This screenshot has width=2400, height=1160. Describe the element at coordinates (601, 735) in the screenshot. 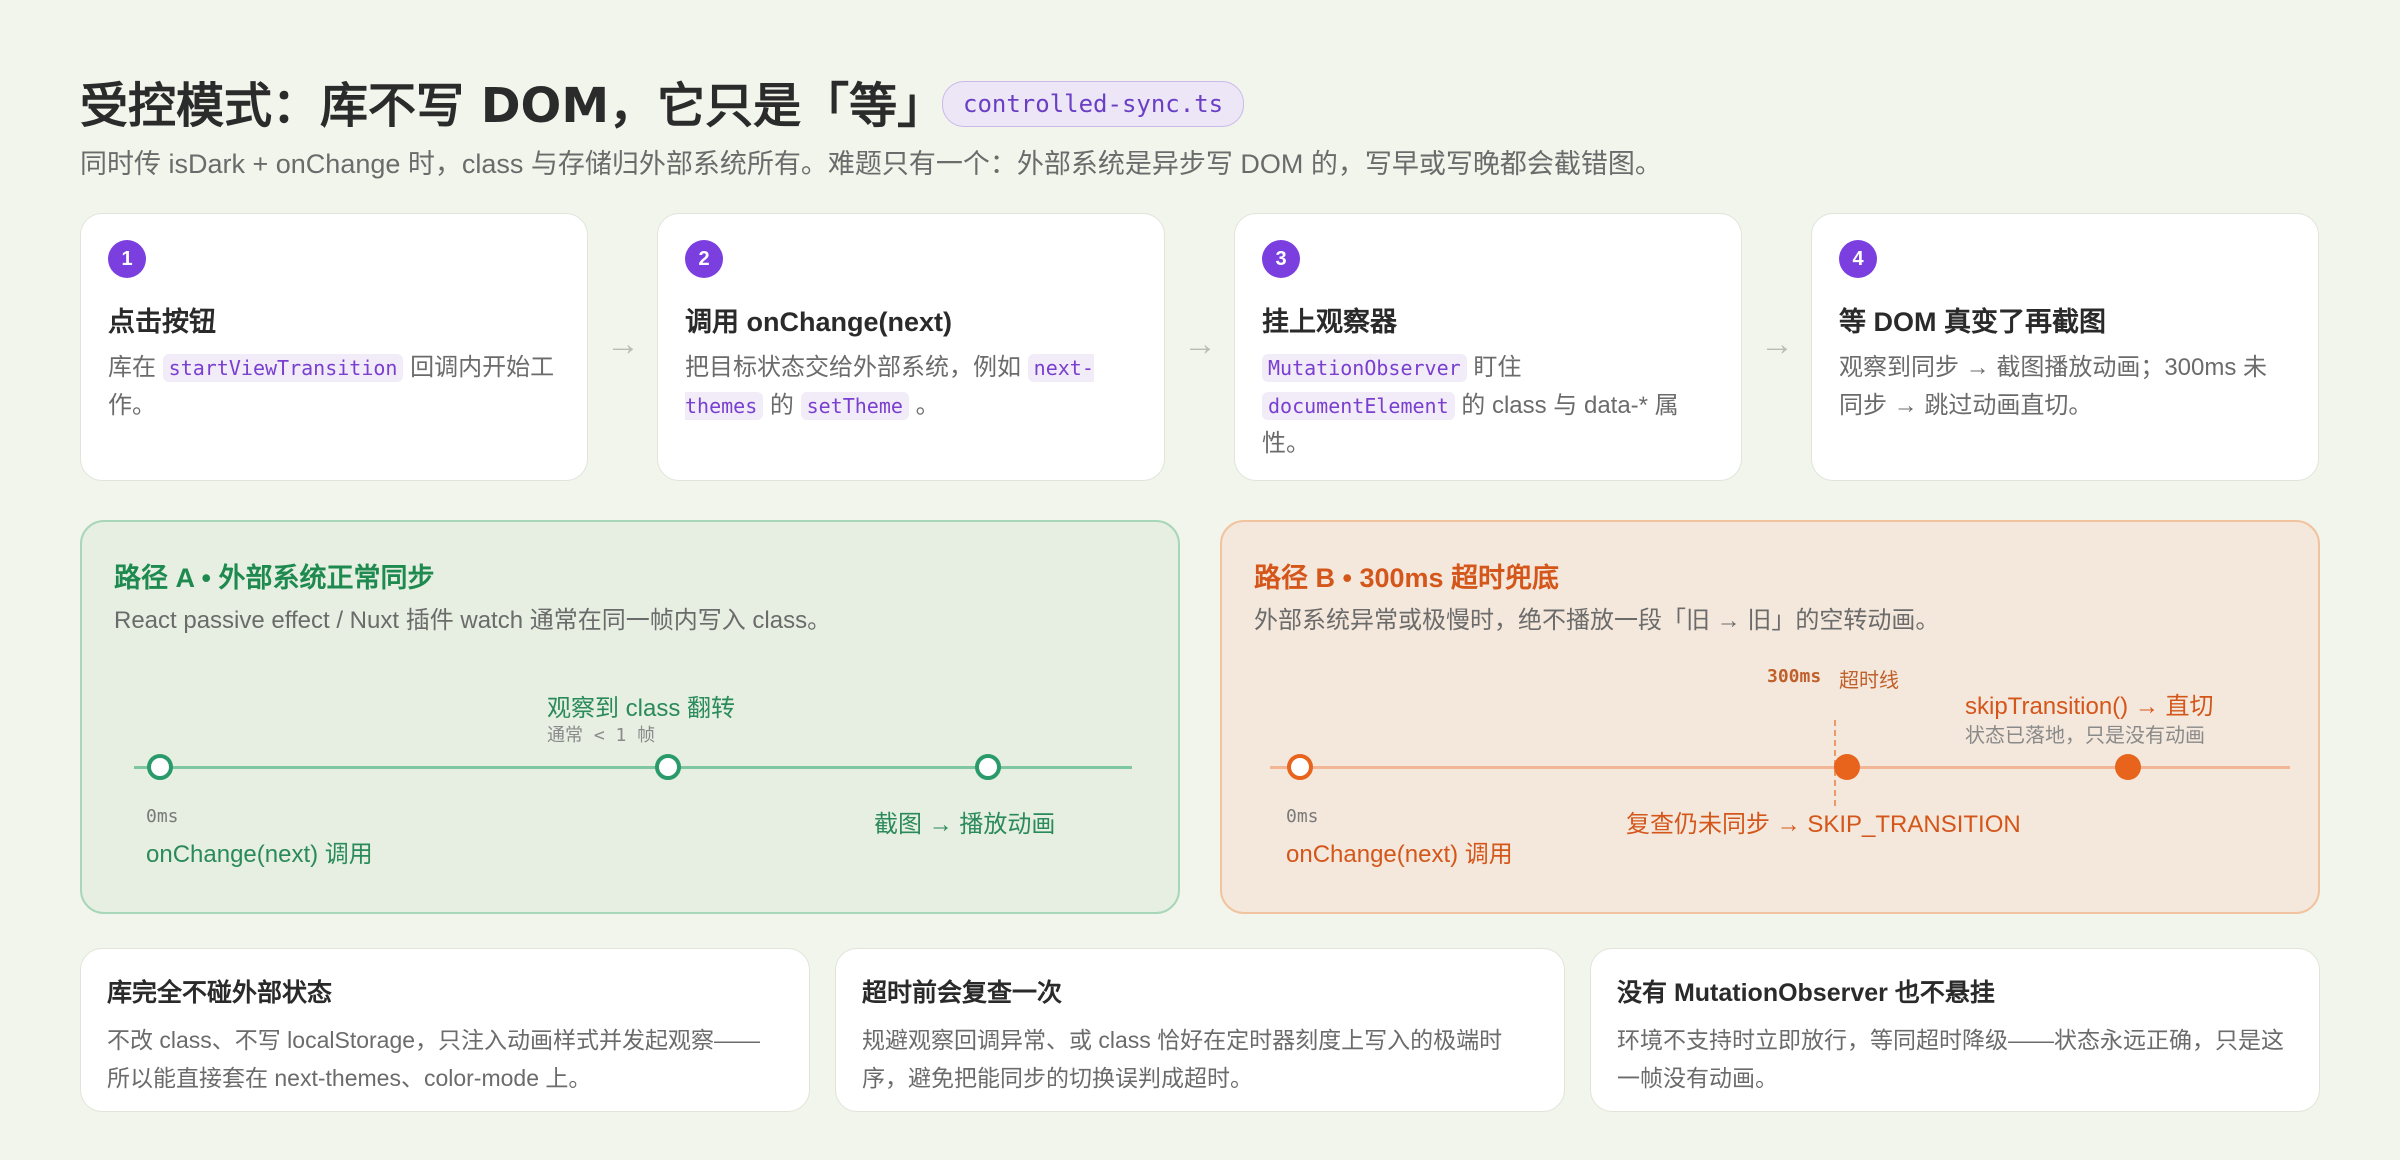

I see `path-a-observe-sublabel: 通常 < 1 帧` at that location.